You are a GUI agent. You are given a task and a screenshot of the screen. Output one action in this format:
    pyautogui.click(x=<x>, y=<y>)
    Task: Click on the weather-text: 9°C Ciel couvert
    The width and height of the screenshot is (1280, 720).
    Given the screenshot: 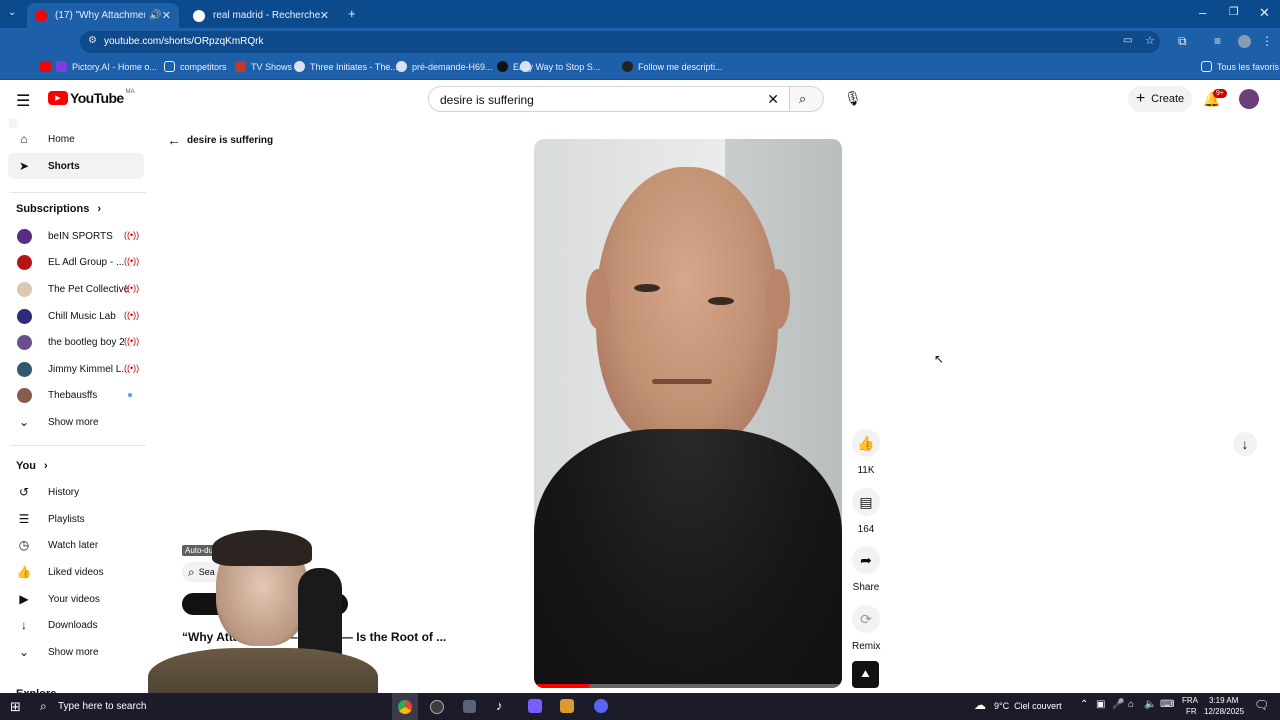 What is the action you would take?
    pyautogui.click(x=1028, y=706)
    